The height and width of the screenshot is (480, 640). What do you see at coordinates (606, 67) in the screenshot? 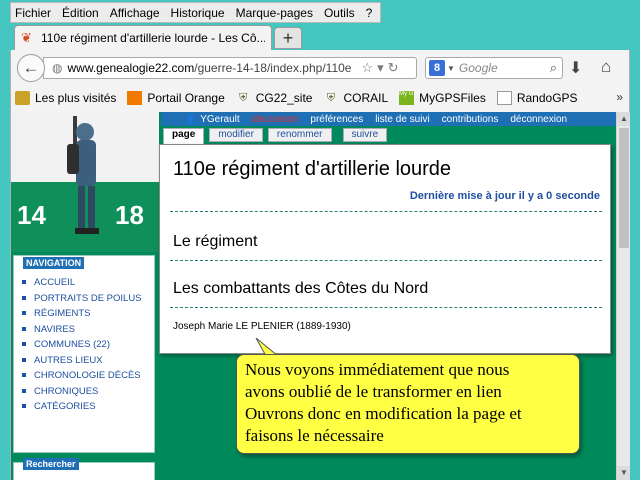
I see `home-icon: ⌂` at bounding box center [606, 67].